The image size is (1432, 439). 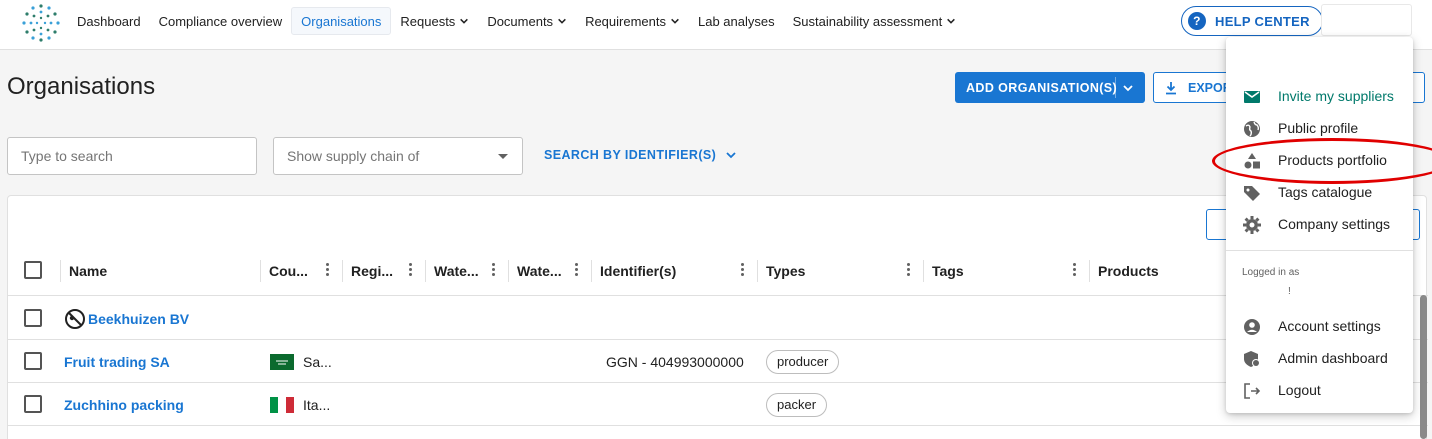 I want to click on logout-icon, so click(x=1252, y=391).